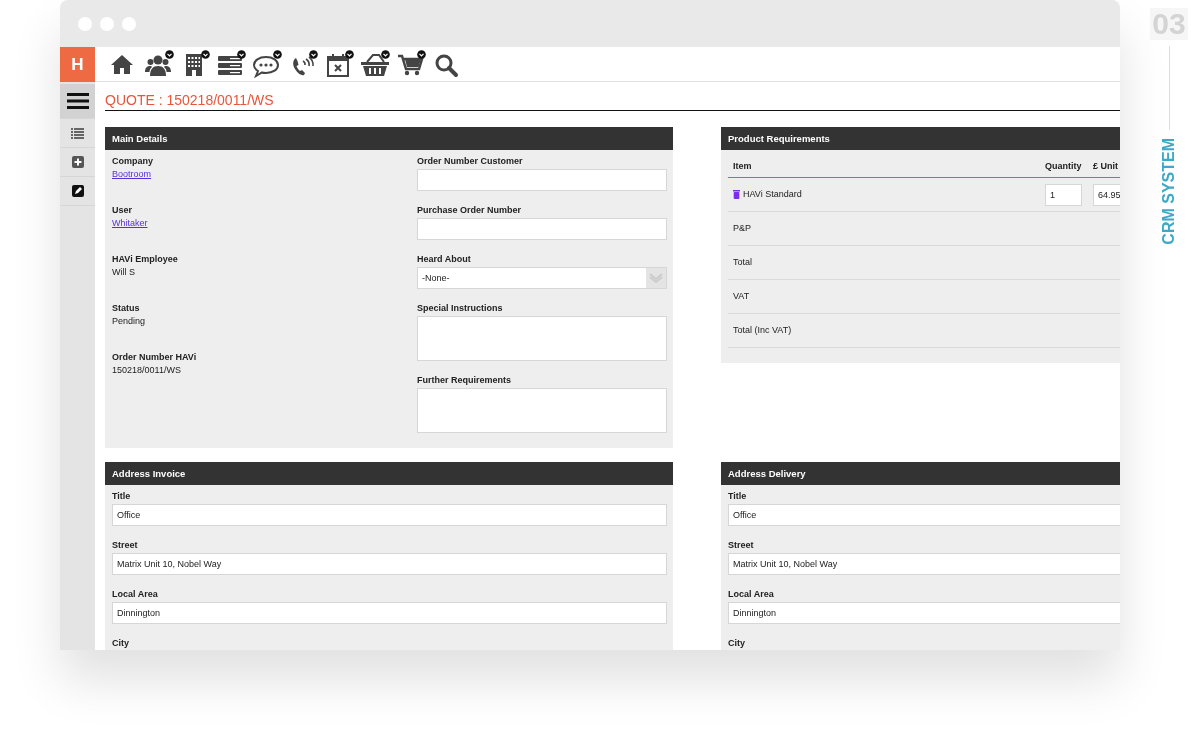 Image resolution: width=1200 pixels, height=744 pixels. I want to click on field-label: HAVi Employee, so click(145, 259).